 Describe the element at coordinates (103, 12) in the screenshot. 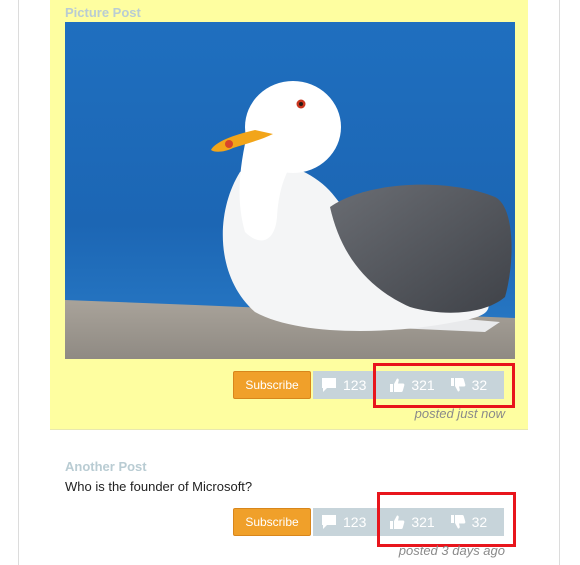

I see `post-title: Picture Post` at that location.